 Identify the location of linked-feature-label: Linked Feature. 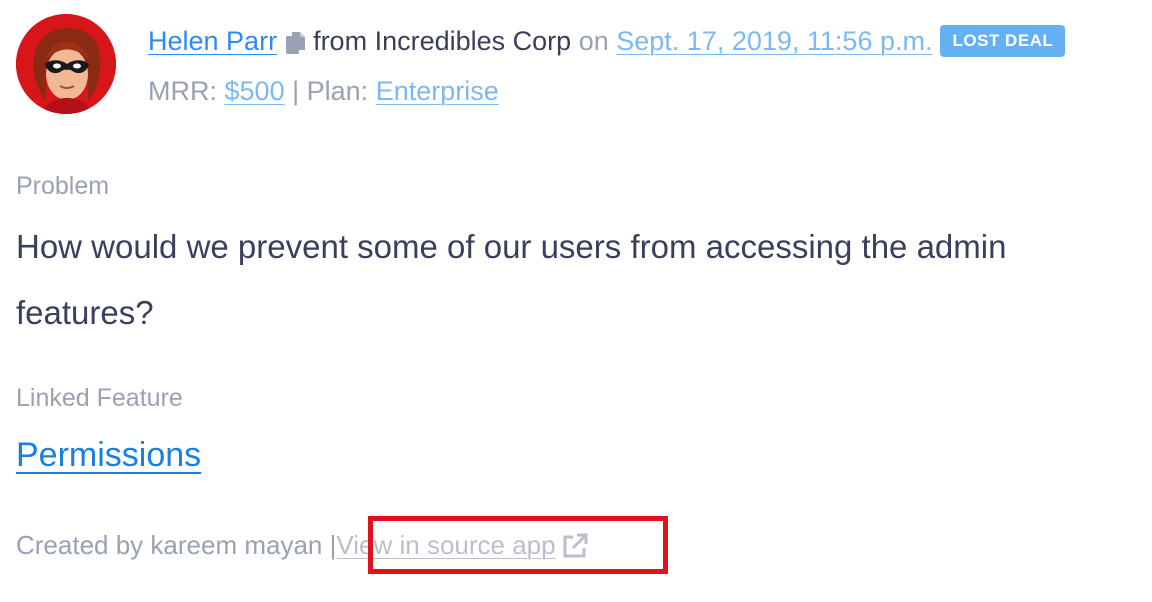
(99, 398).